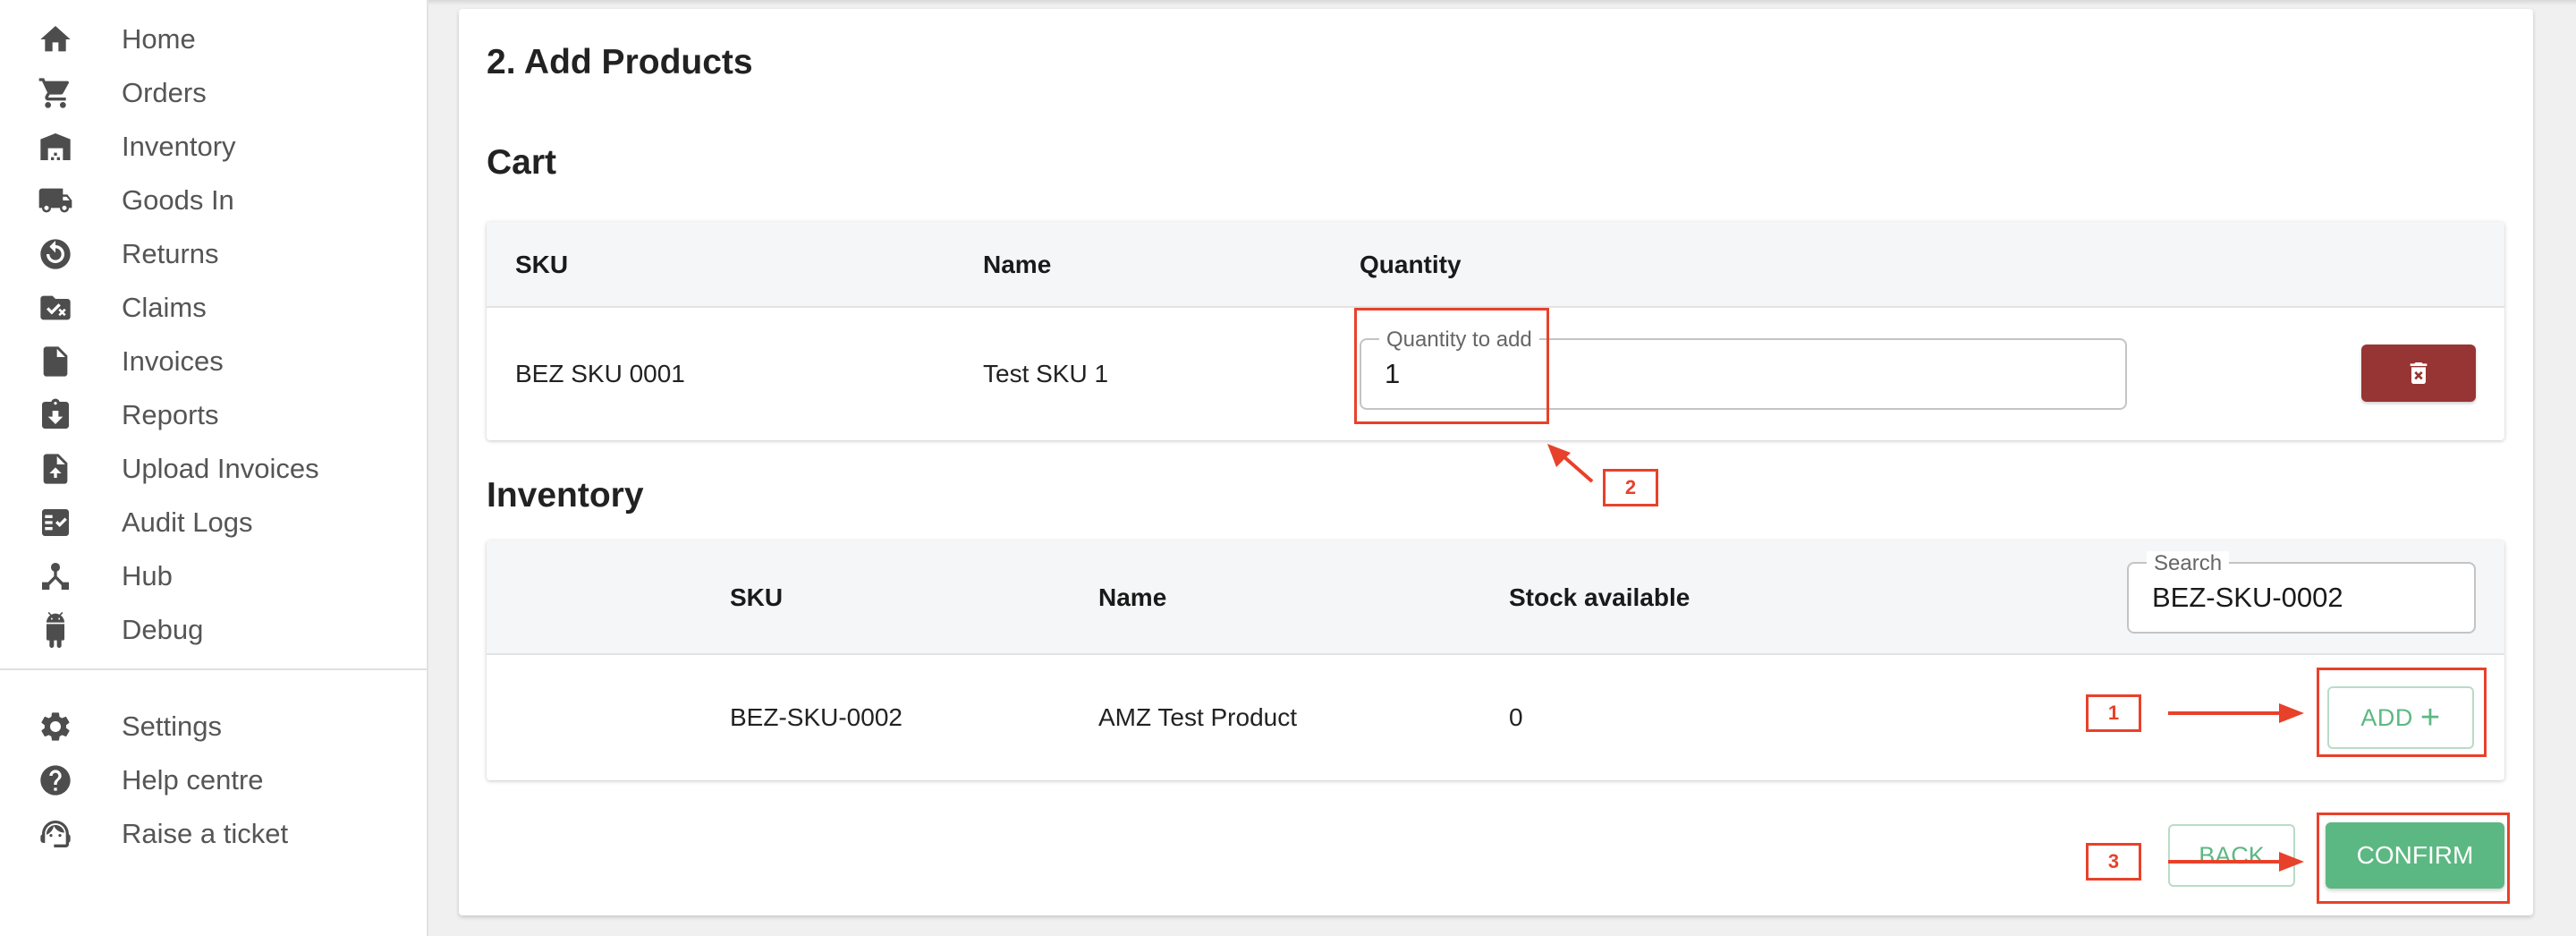 The height and width of the screenshot is (936, 2576). Describe the element at coordinates (1630, 487) in the screenshot. I see `annotation-number-2: 2` at that location.